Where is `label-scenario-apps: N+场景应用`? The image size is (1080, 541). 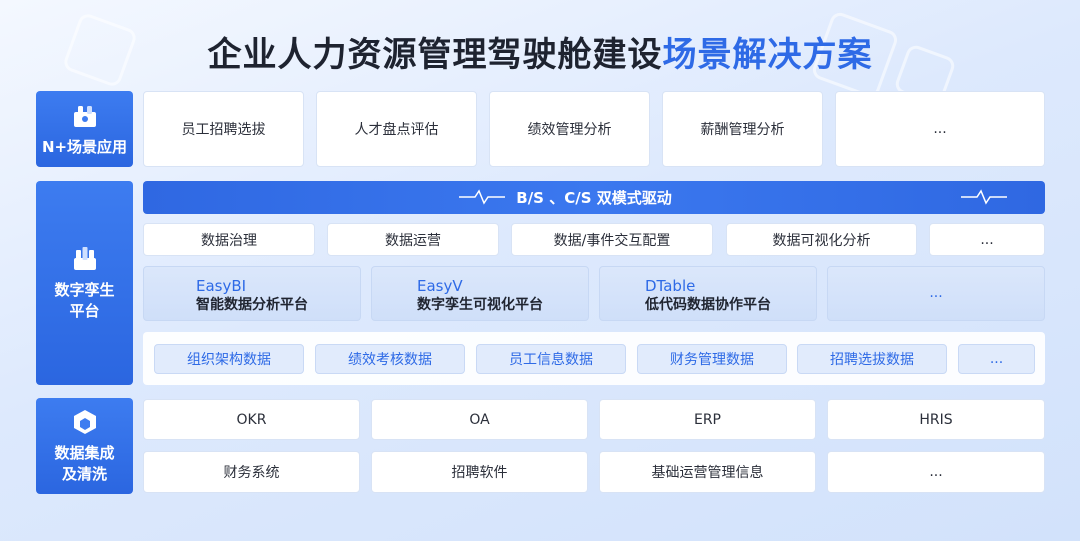 label-scenario-apps: N+场景应用 is located at coordinates (84, 129).